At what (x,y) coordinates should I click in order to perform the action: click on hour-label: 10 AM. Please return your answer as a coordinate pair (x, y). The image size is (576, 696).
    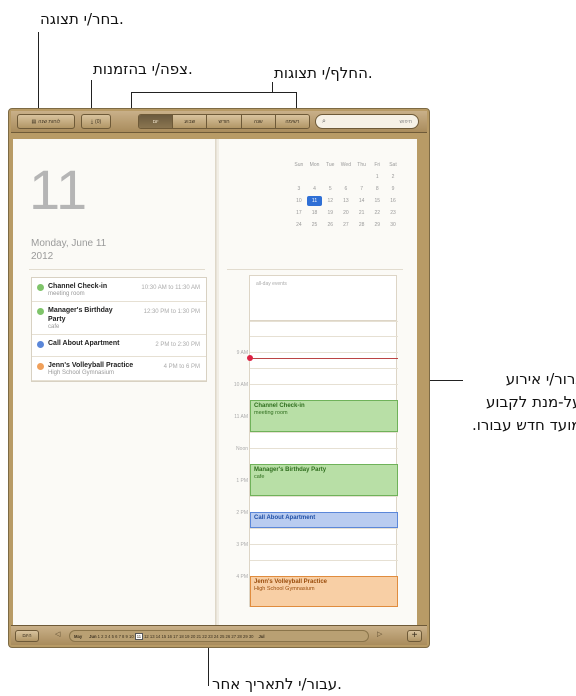
    Looking at the image, I should click on (240, 385).